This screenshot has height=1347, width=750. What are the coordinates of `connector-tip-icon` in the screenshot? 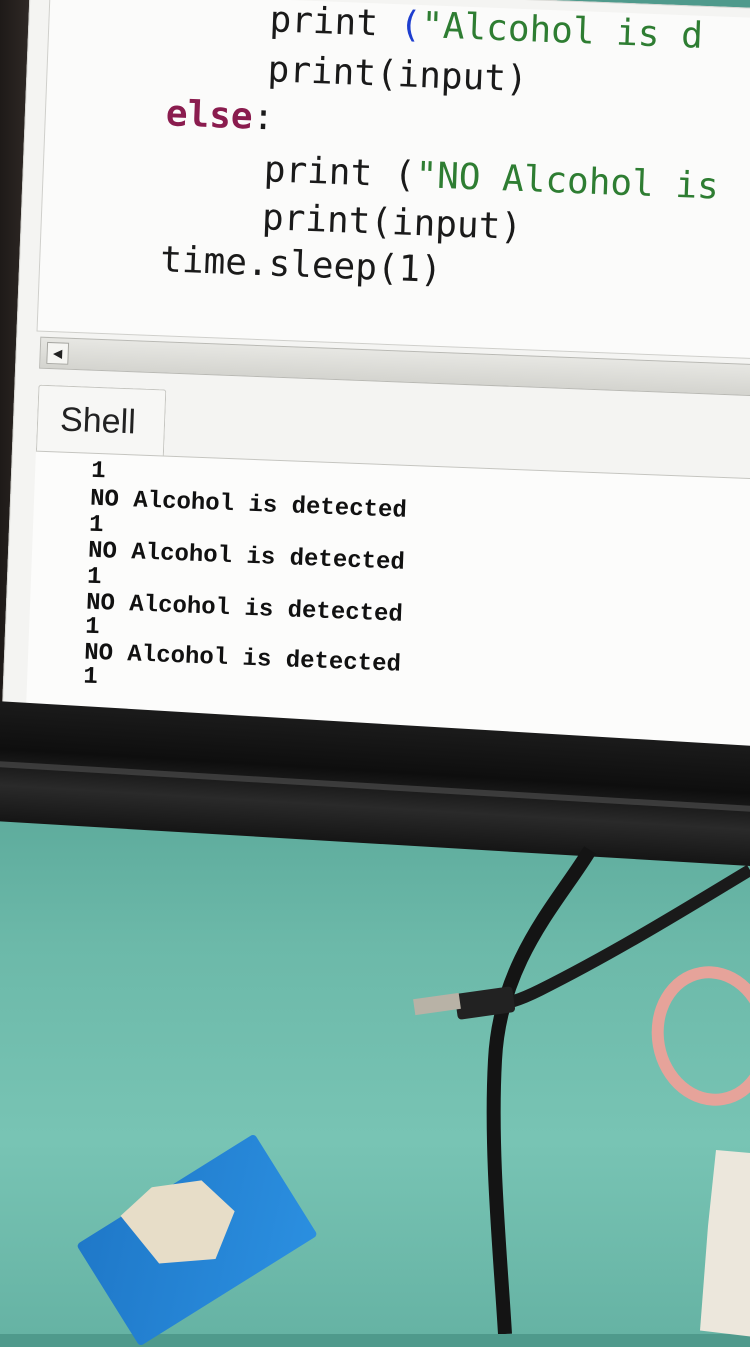 It's located at (437, 1004).